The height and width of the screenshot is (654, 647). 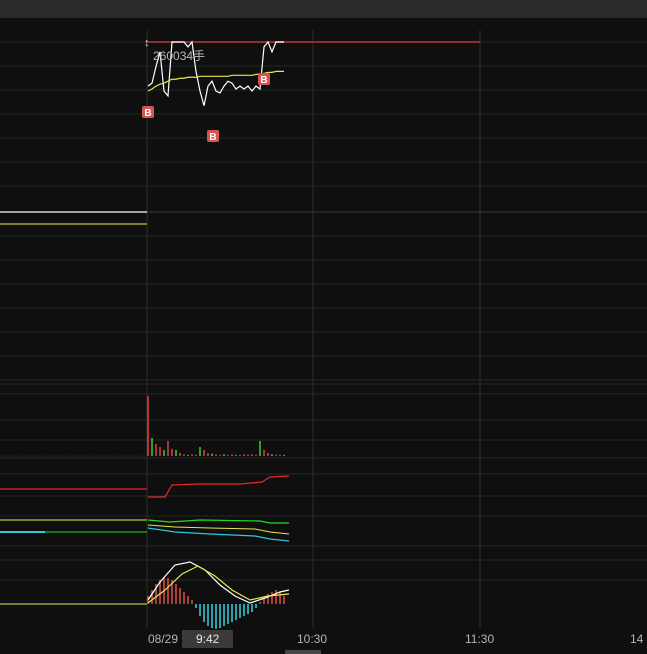 I want to click on x-date-label: 08/29, so click(x=163, y=639).